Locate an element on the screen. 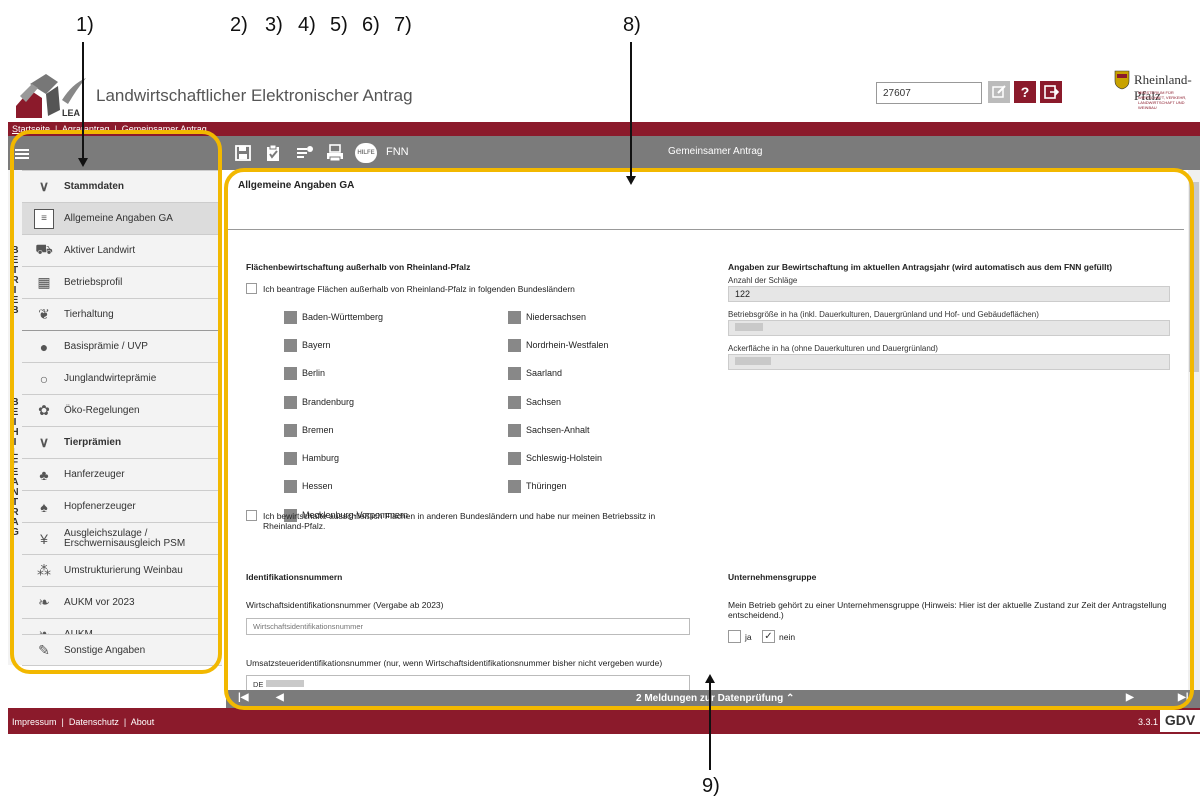 The width and height of the screenshot is (1200, 805). sidebar-item-sonstige-angaben: ✎ Sonstige Angaben is located at coordinates (122, 650).